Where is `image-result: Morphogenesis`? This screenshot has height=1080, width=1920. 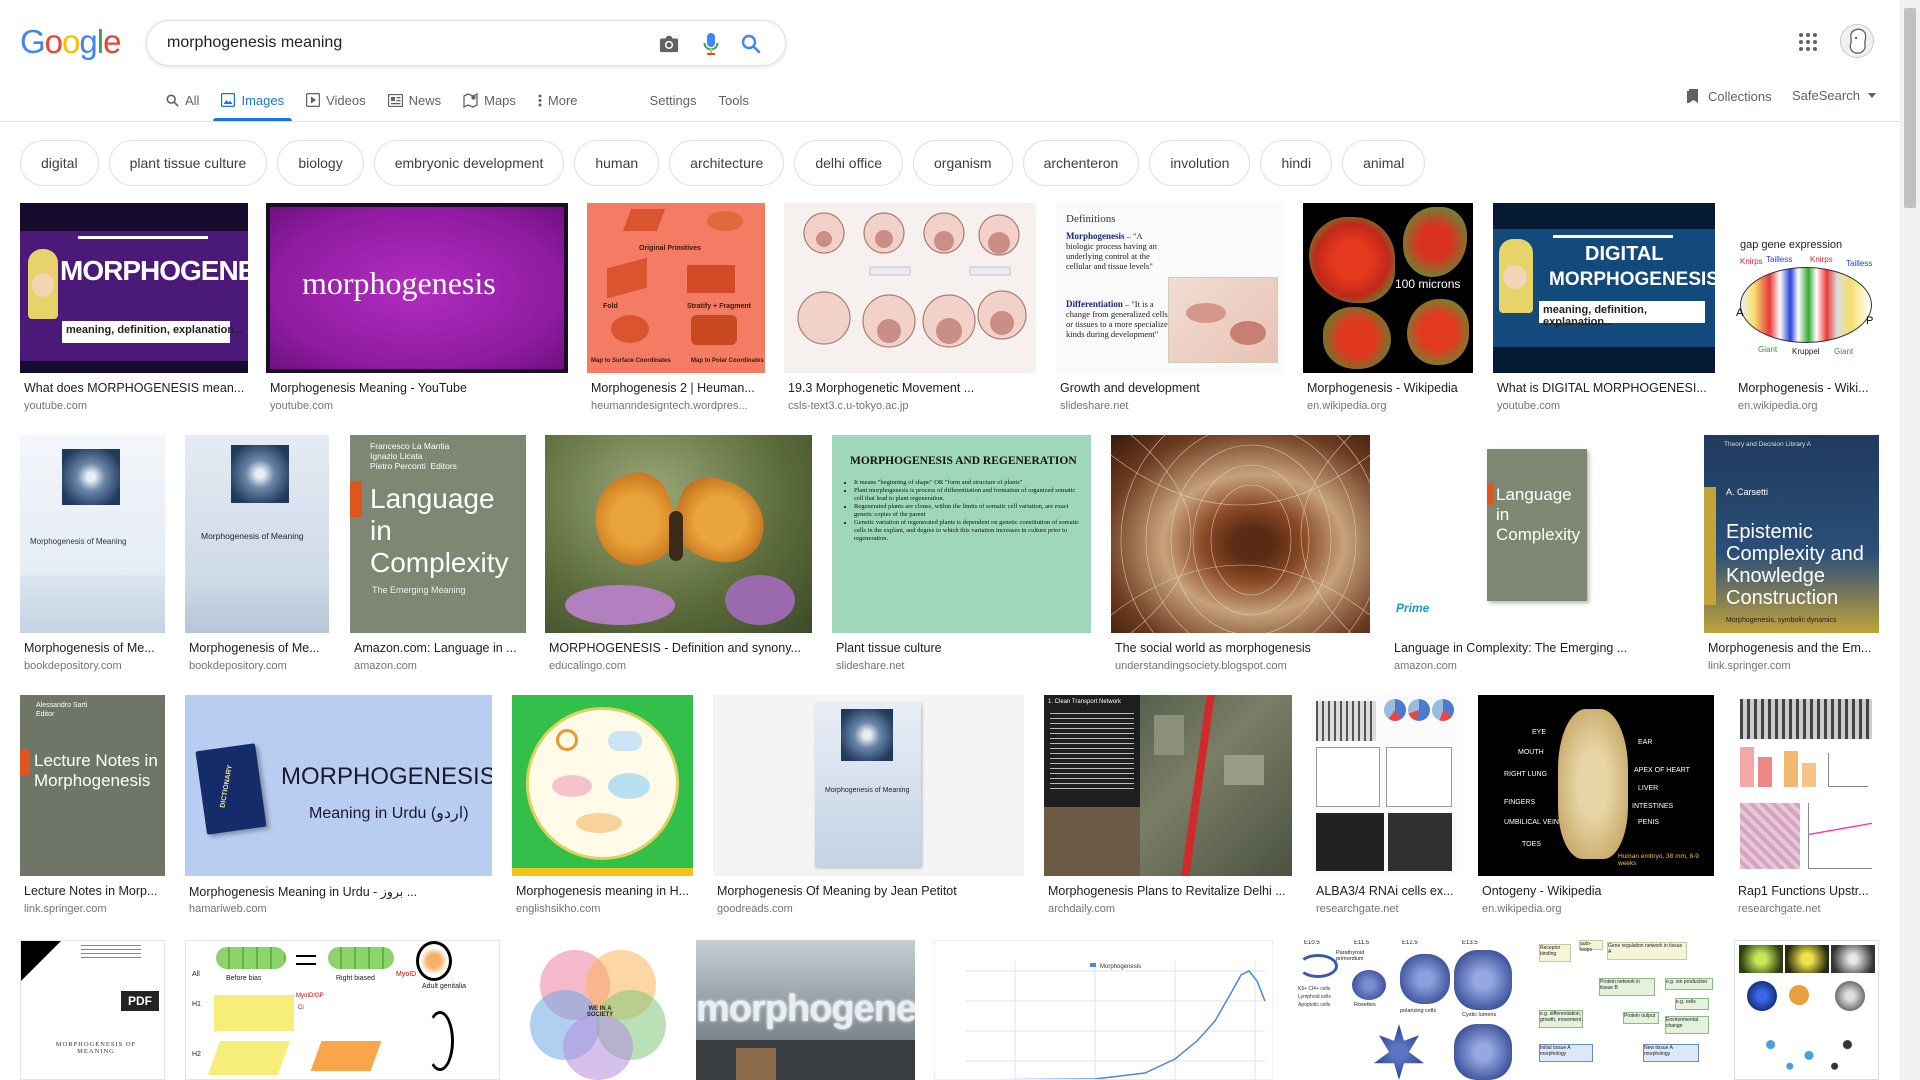
image-result: Morphogenesis is located at coordinates (1103, 1010).